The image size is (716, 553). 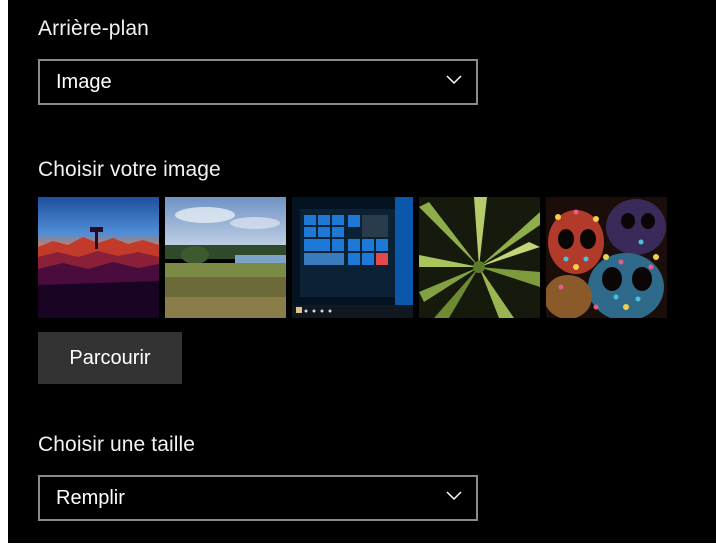 What do you see at coordinates (110, 358) in the screenshot?
I see `browse-button: Parcourir` at bounding box center [110, 358].